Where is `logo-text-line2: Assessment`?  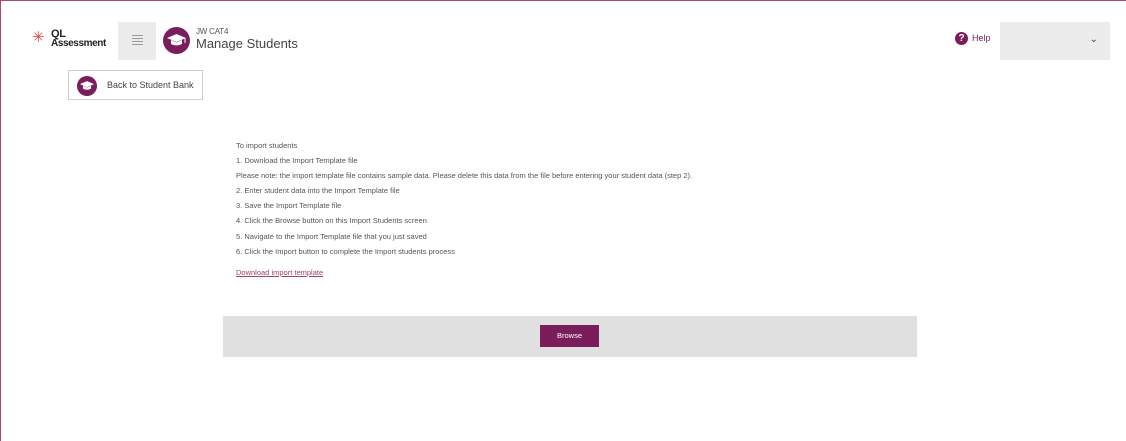
logo-text-line2: Assessment is located at coordinates (78, 43).